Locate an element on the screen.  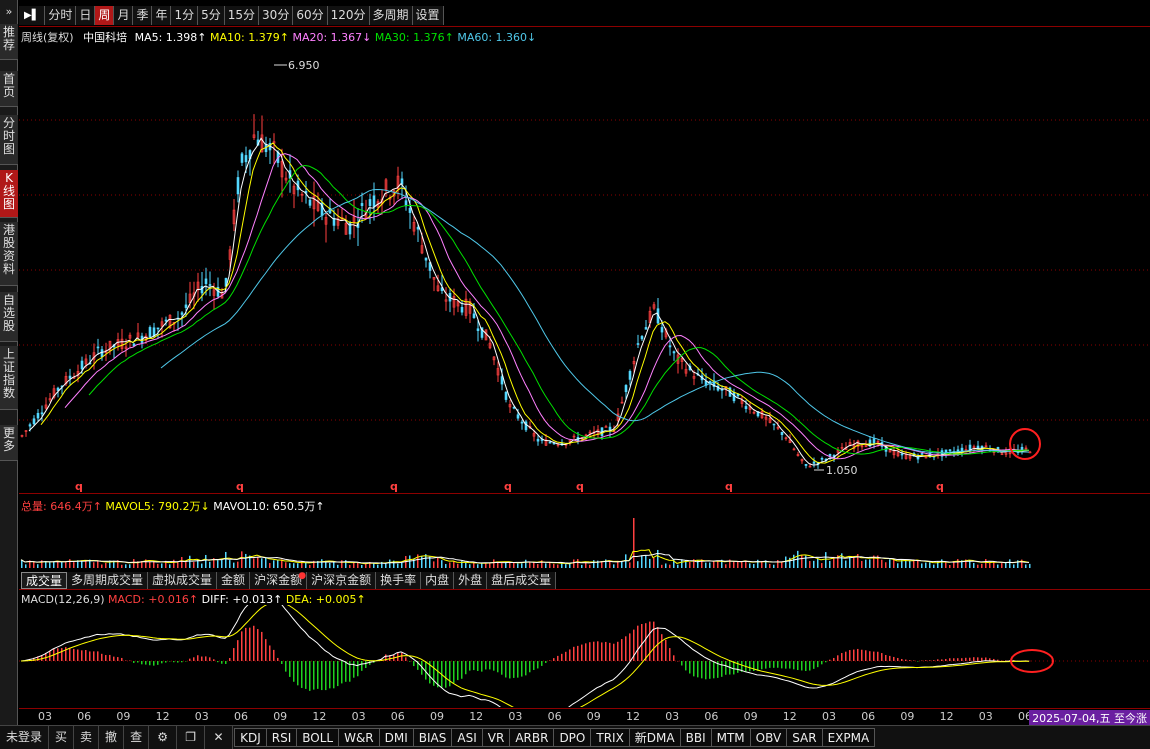
axis-tick-label: 09 is located at coordinates (437, 716).